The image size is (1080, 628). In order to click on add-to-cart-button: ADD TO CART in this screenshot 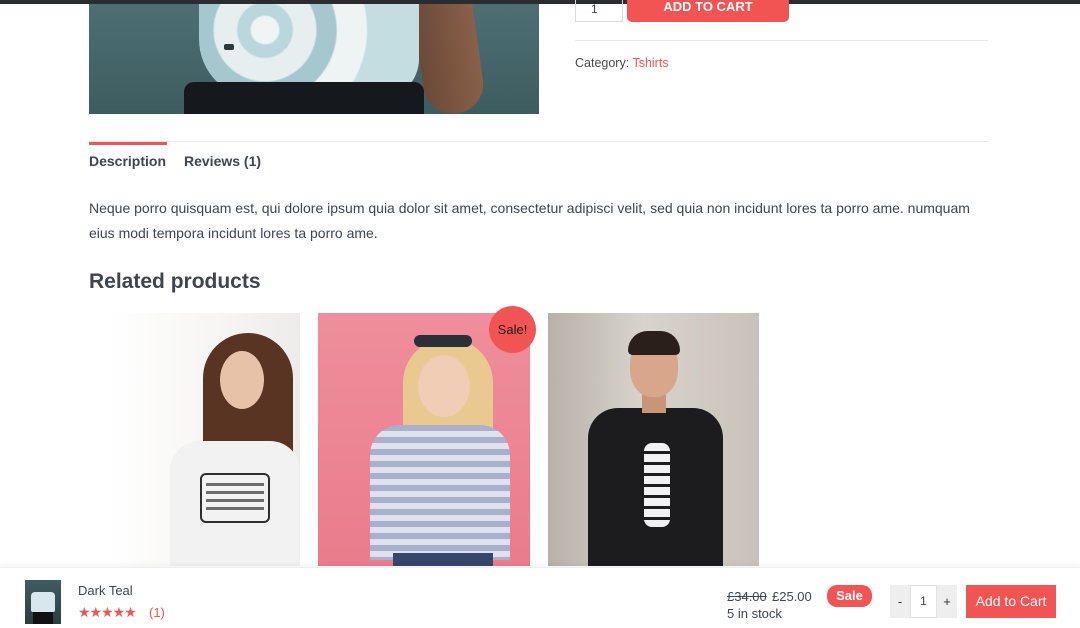, I will do `click(708, 11)`.